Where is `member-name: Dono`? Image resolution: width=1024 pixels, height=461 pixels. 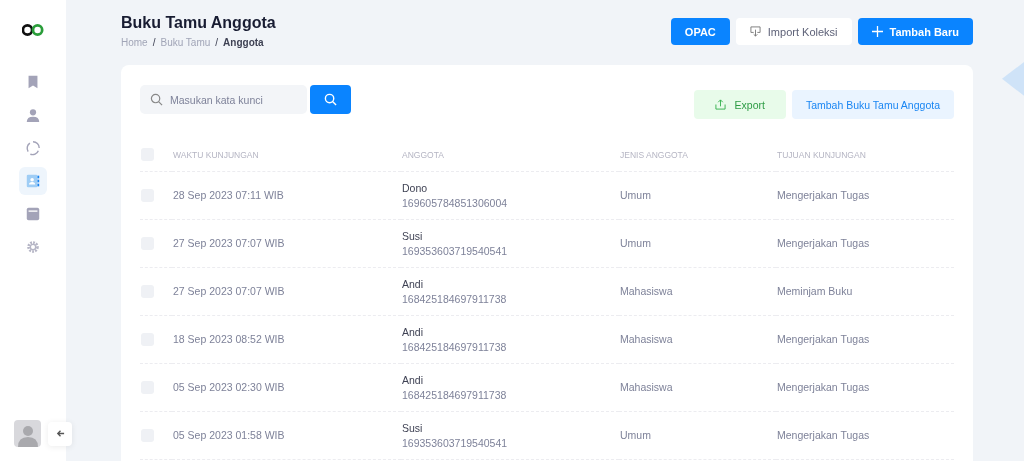 member-name: Dono is located at coordinates (415, 187).